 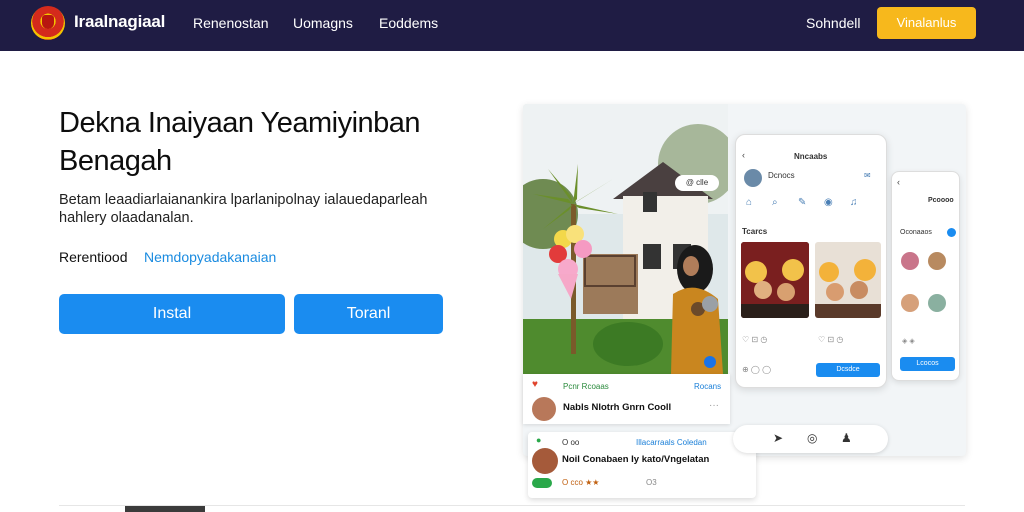 What do you see at coordinates (408, 23) in the screenshot?
I see `nav-link-3: Eoddems` at bounding box center [408, 23].